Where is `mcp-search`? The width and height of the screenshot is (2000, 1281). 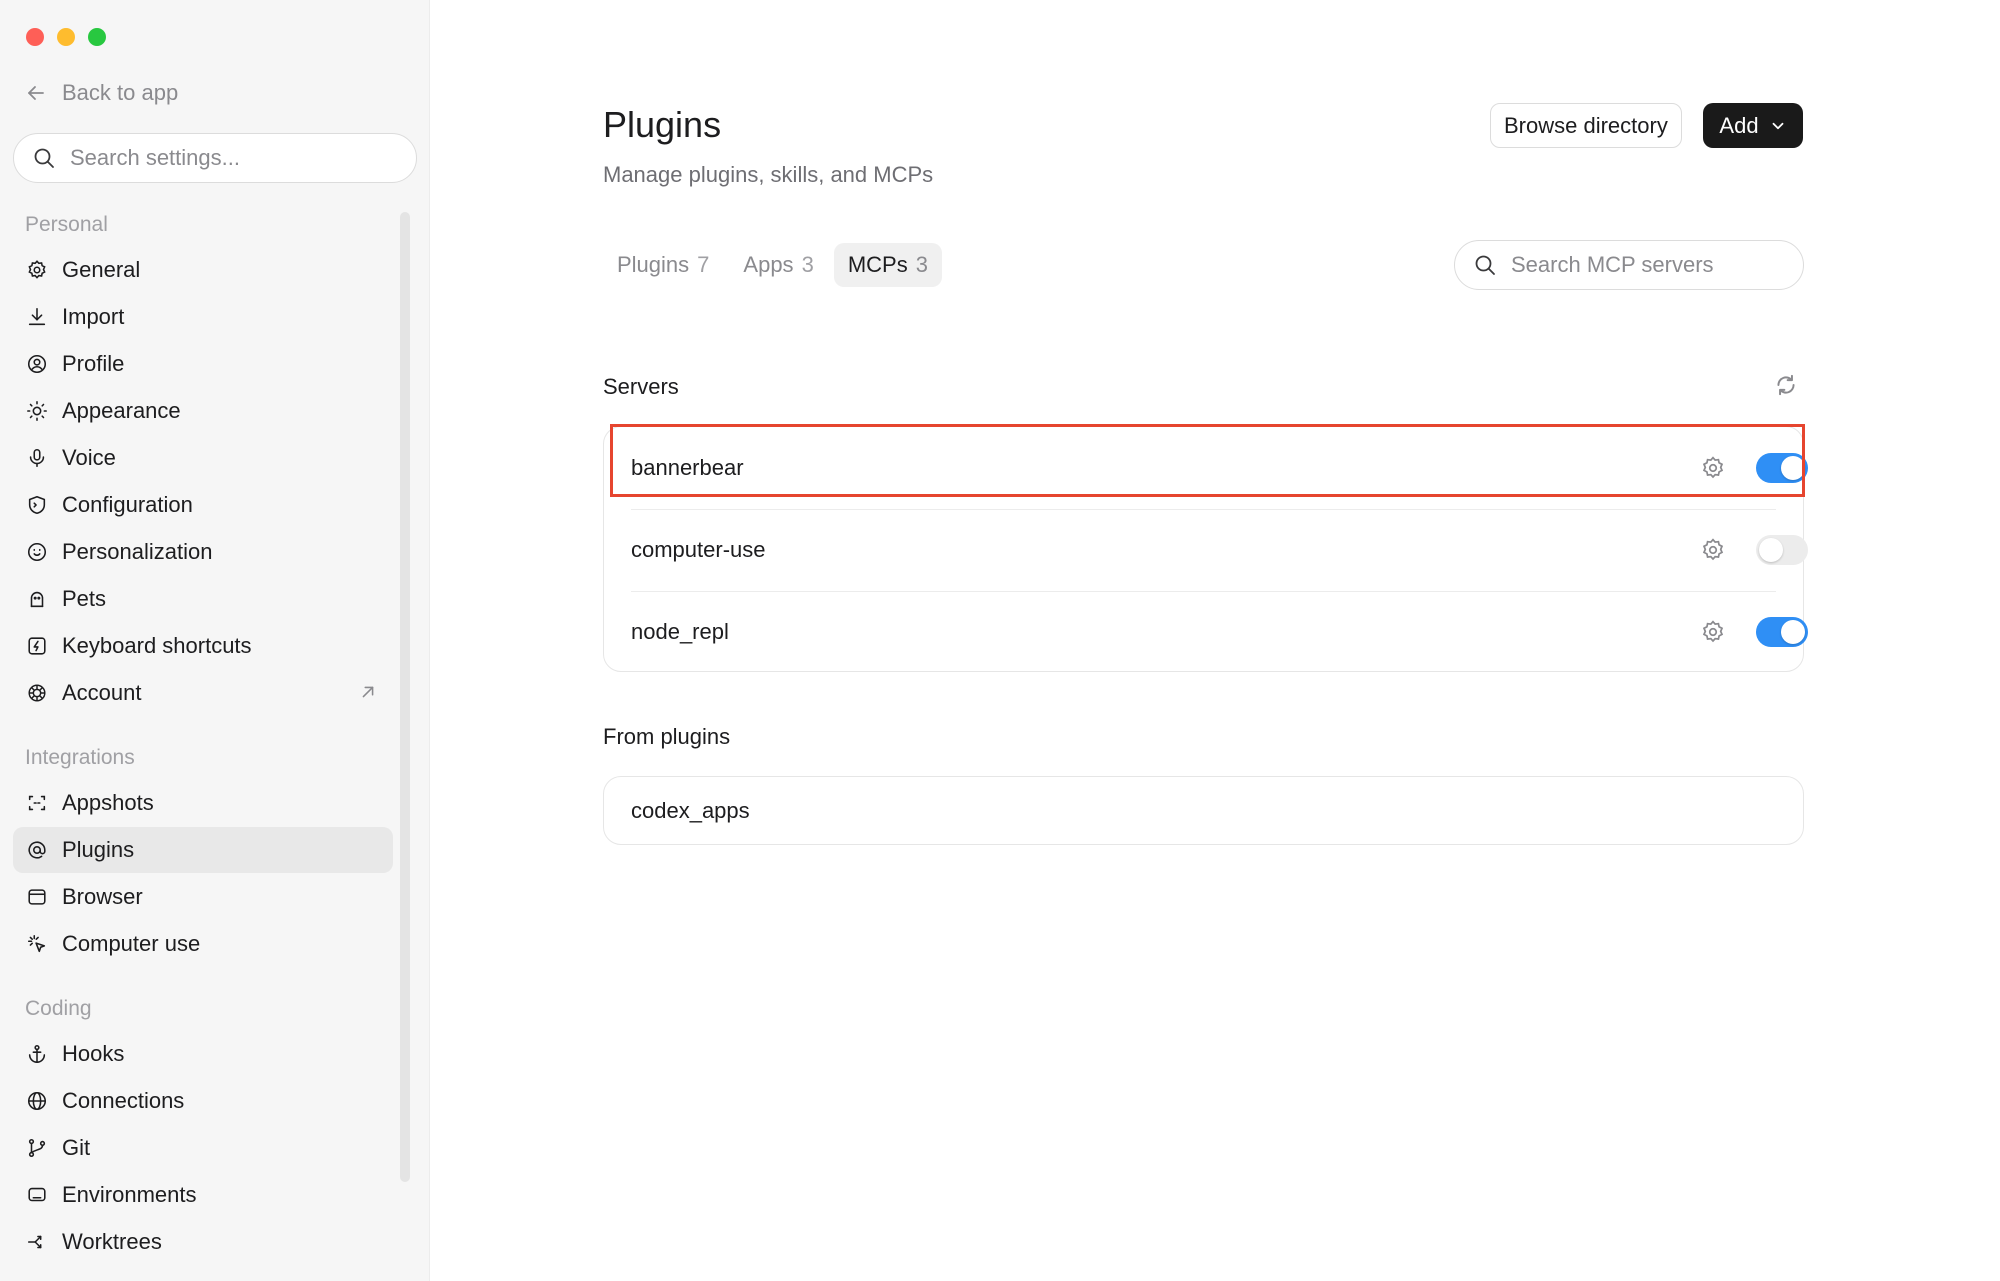
mcp-search is located at coordinates (1629, 265).